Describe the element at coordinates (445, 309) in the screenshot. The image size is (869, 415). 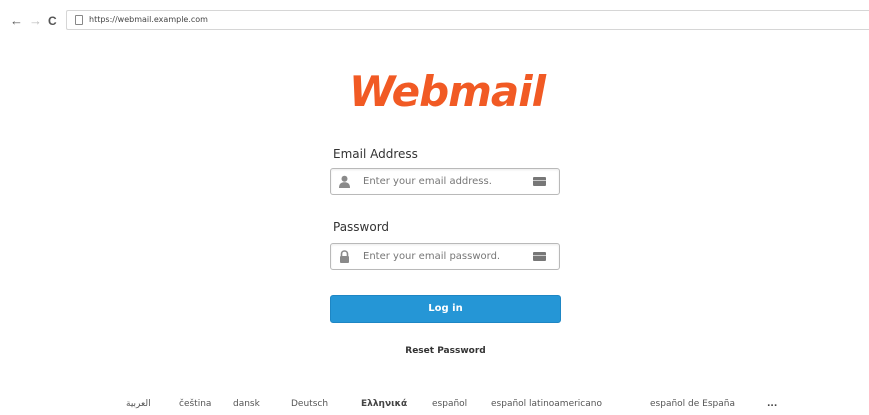
I see `login-button: Log in` at that location.